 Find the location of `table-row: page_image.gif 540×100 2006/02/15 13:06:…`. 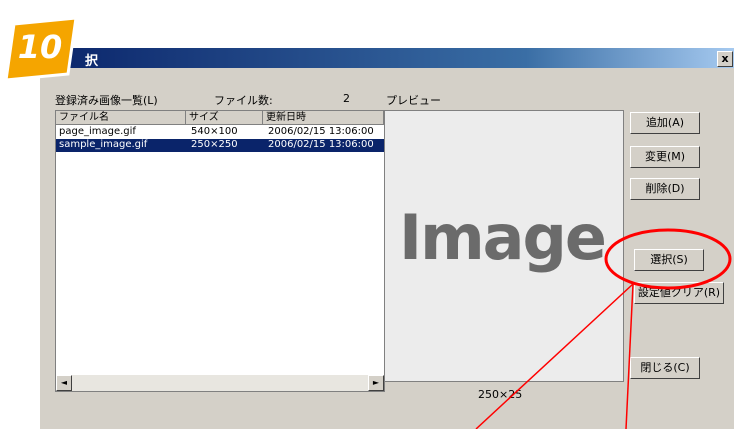

table-row: page_image.gif 540×100 2006/02/15 13:06:… is located at coordinates (220, 132).